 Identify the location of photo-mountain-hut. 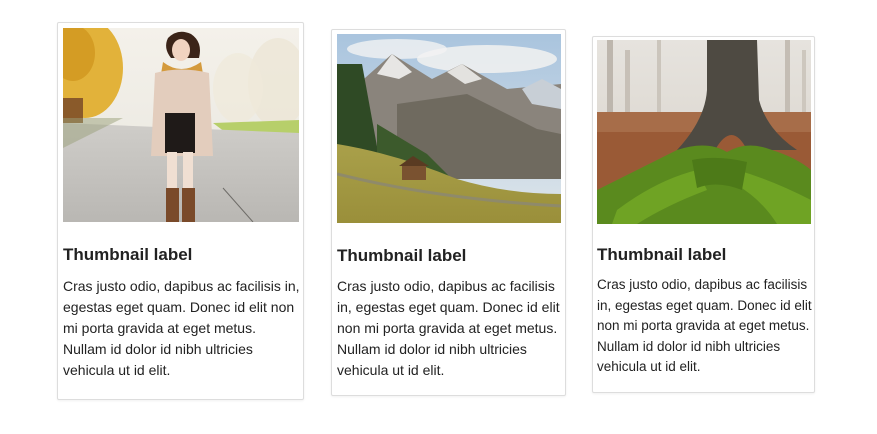
(449, 128).